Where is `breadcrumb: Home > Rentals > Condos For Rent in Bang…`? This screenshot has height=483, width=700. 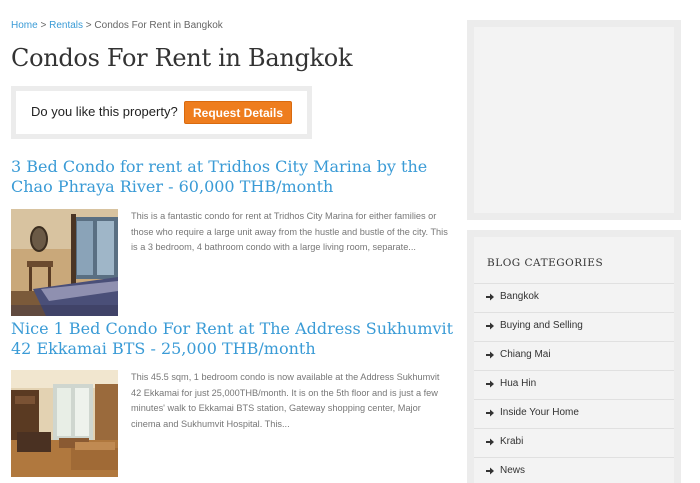
breadcrumb: Home > Rentals > Condos For Rent in Bang… is located at coordinates (117, 25).